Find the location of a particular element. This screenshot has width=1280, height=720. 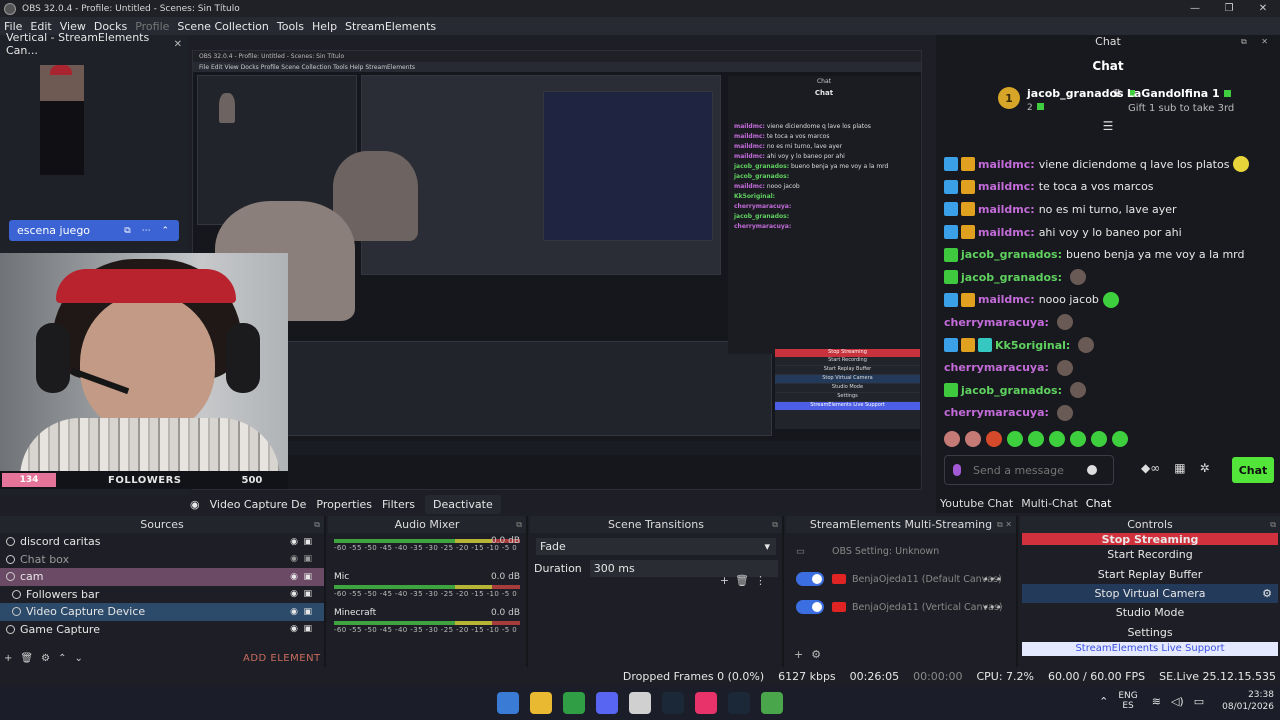

move-up-icon: ⌃ is located at coordinates (62, 658).